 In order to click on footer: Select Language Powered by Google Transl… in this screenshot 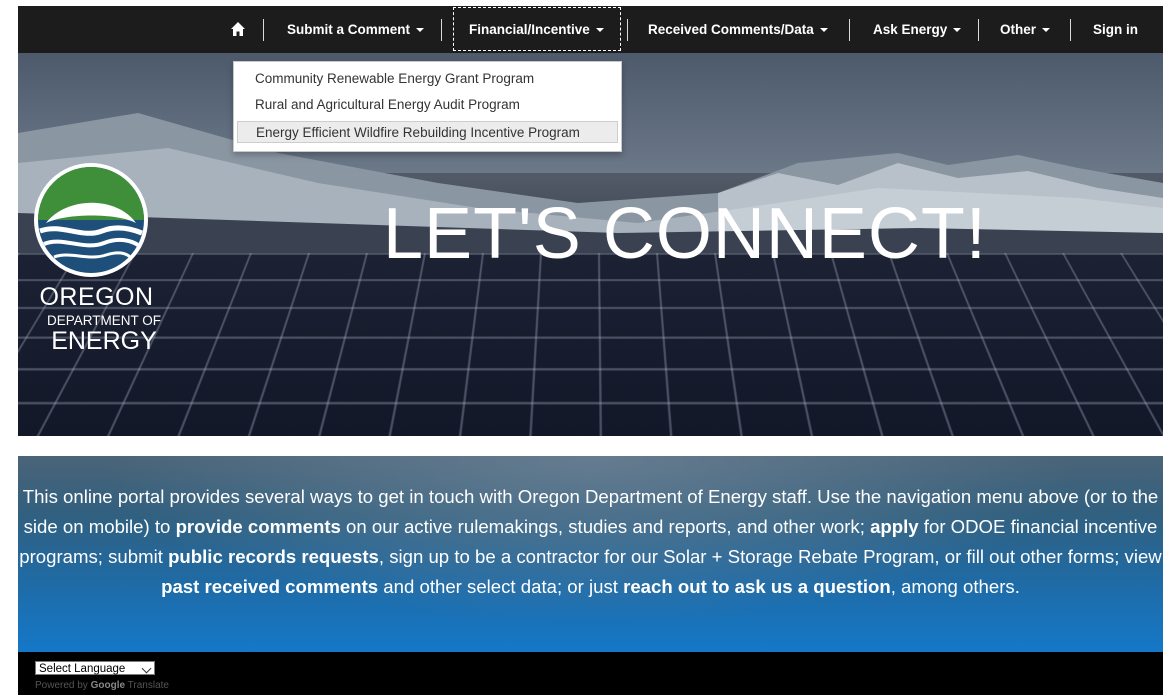, I will do `click(590, 673)`.